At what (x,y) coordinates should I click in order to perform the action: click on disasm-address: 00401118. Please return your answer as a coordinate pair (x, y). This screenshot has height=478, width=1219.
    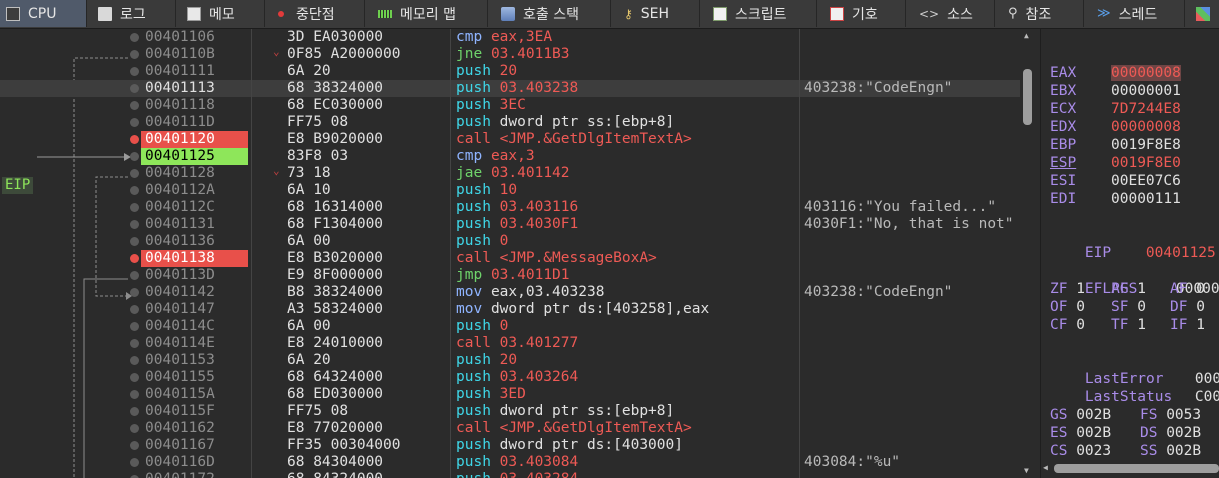
    Looking at the image, I should click on (194, 105).